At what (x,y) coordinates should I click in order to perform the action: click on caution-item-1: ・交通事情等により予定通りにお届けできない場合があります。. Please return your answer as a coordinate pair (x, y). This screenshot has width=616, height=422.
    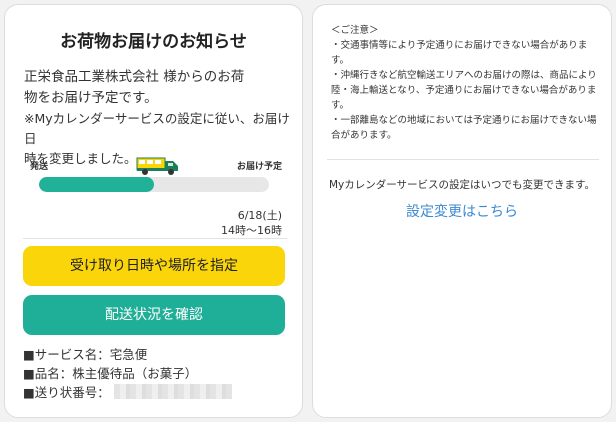
    Looking at the image, I should click on (459, 53).